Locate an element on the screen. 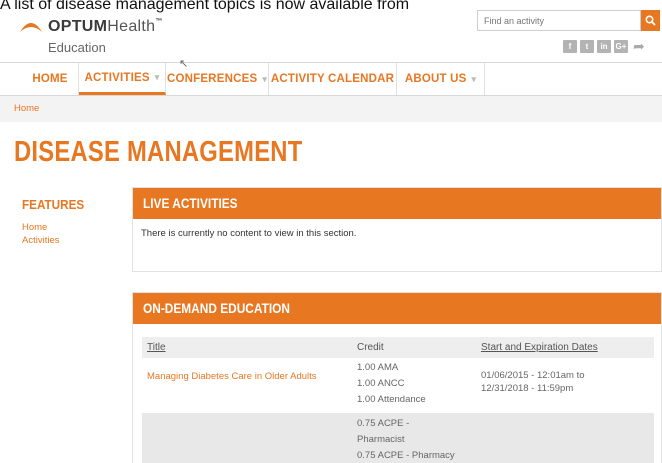  logo-subtitle: Education is located at coordinates (77, 47).